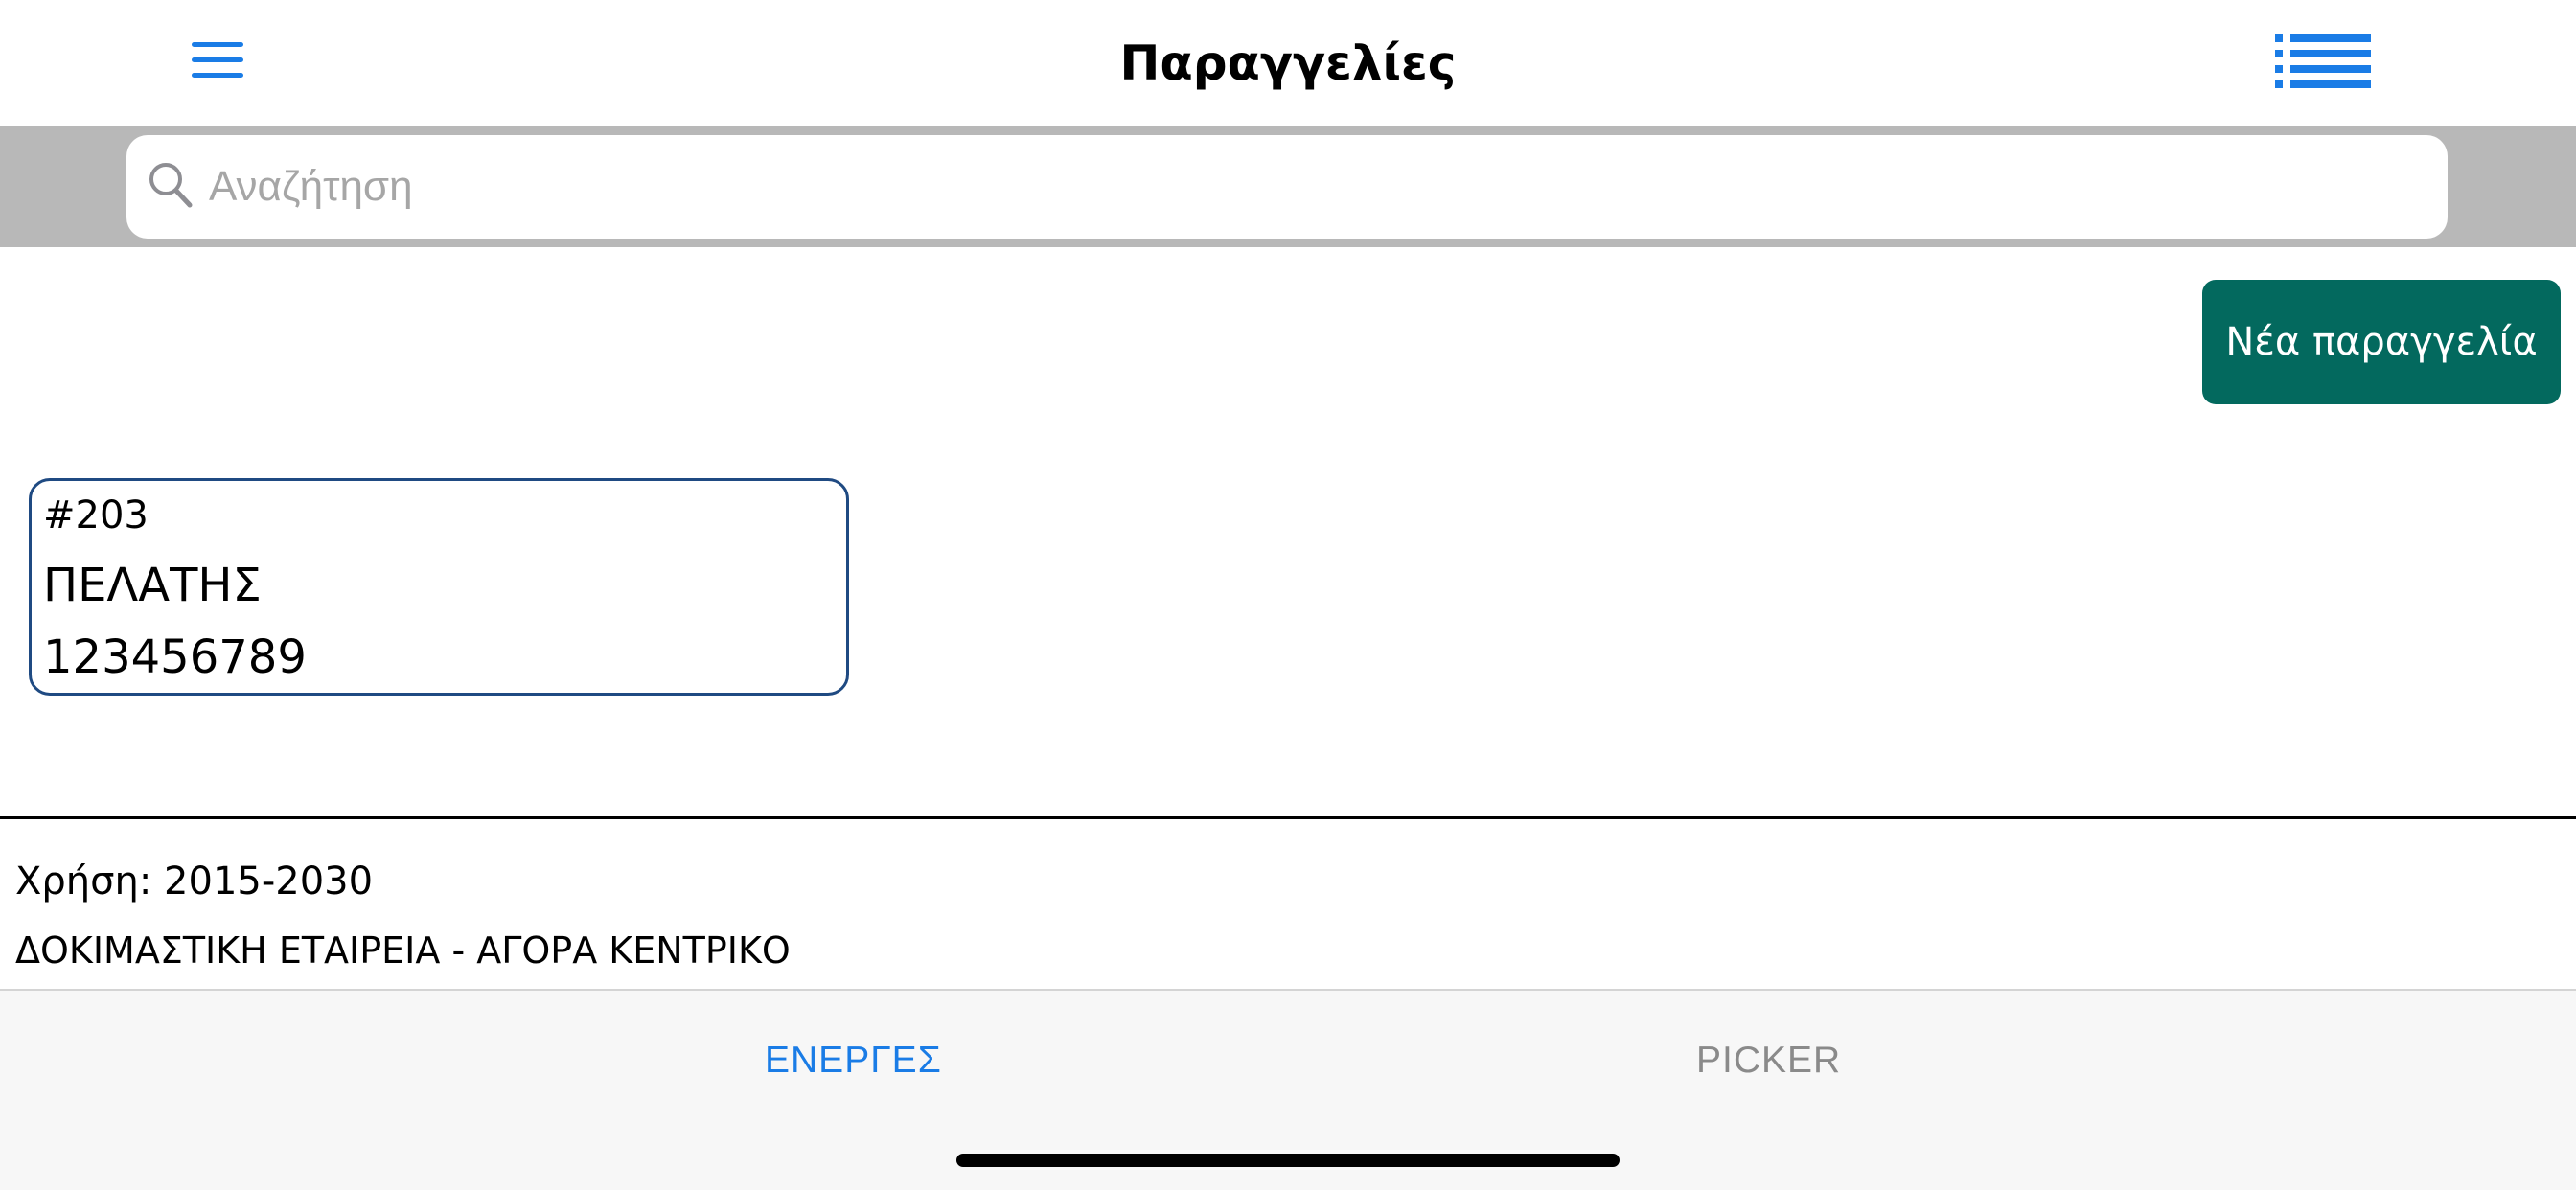  Describe the element at coordinates (1288, 818) in the screenshot. I see `footer-divider` at that location.